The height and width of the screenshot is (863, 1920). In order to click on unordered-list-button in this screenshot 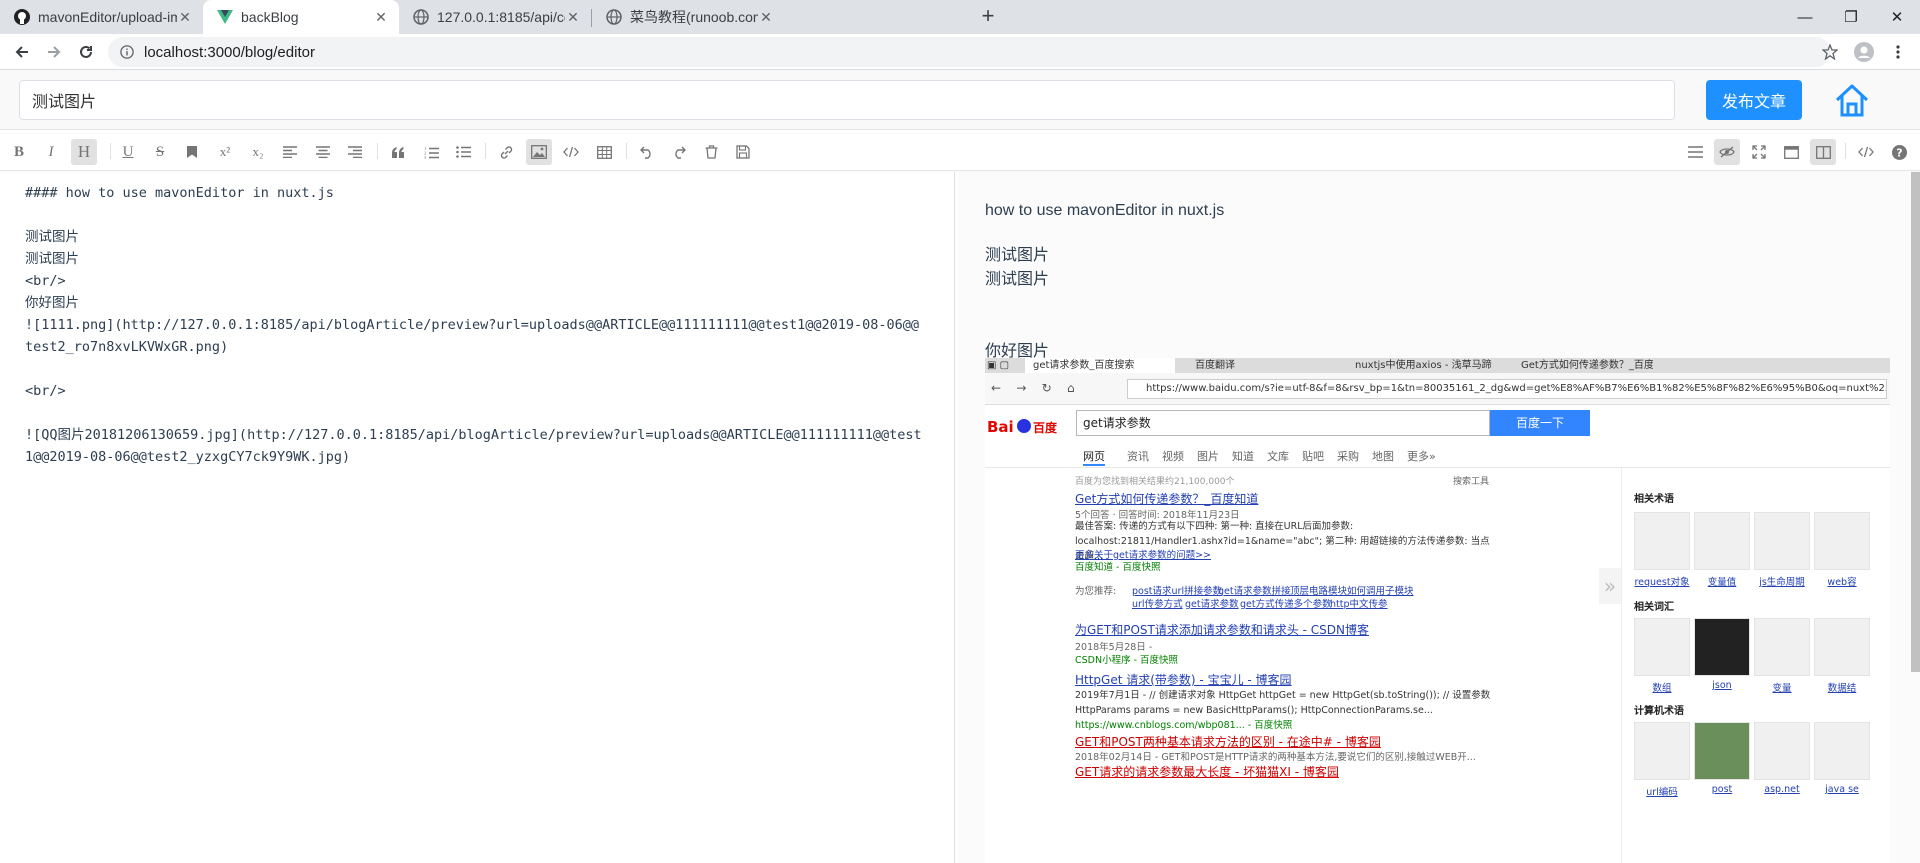, I will do `click(463, 152)`.